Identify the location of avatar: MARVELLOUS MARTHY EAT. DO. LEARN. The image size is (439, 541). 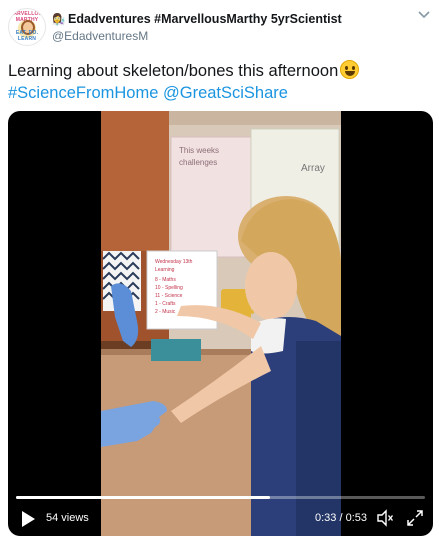
(27, 27).